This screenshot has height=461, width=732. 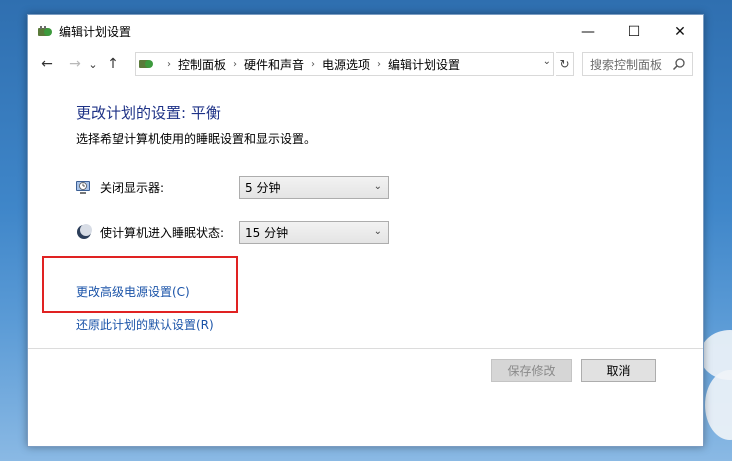 I want to click on back-button: ←, so click(x=47, y=64).